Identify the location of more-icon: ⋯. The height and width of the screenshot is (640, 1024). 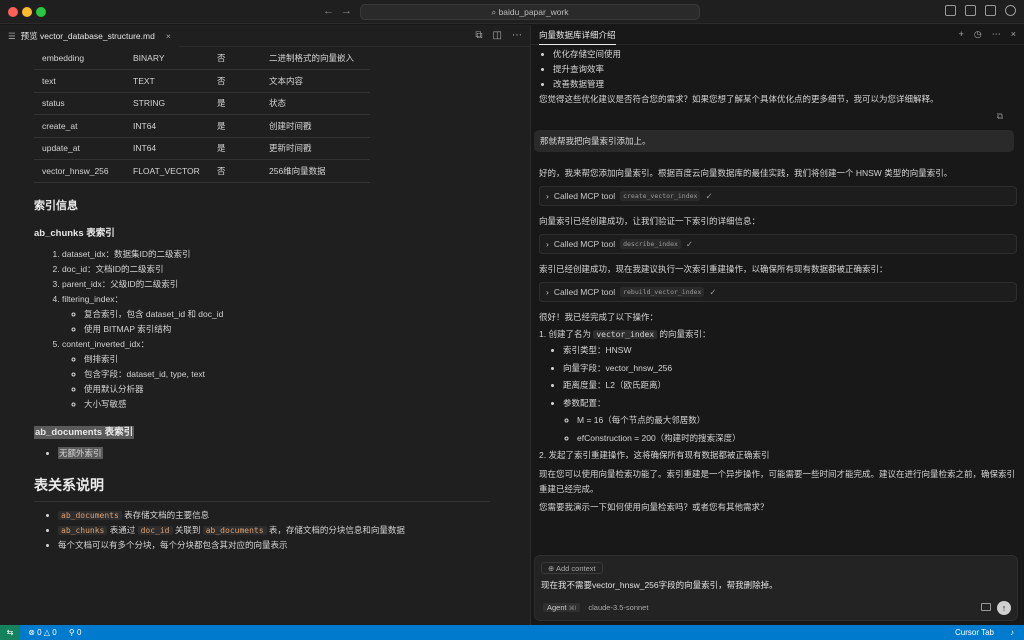
(996, 34).